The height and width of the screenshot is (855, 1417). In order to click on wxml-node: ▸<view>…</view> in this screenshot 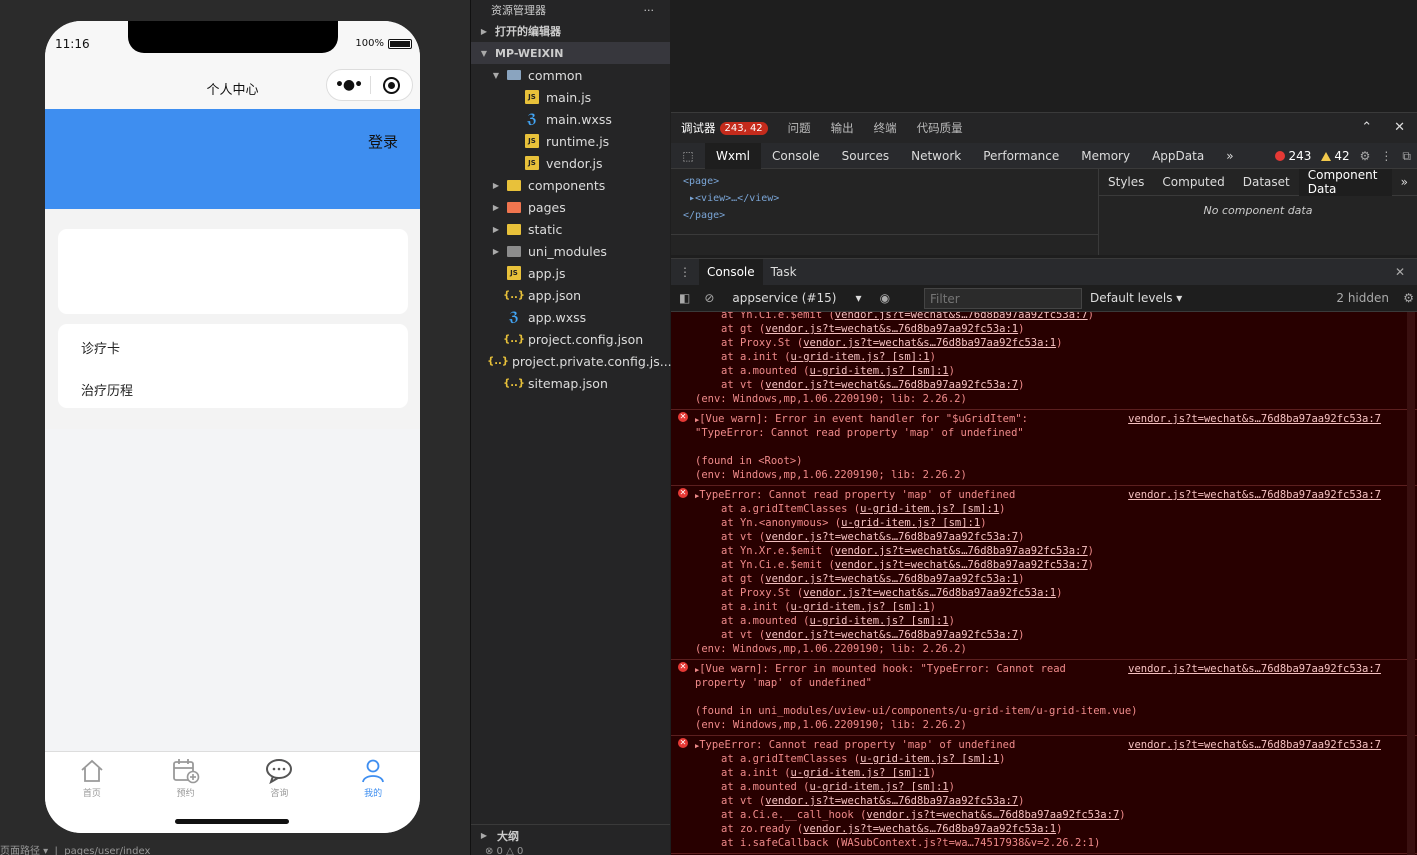, I will do `click(884, 198)`.